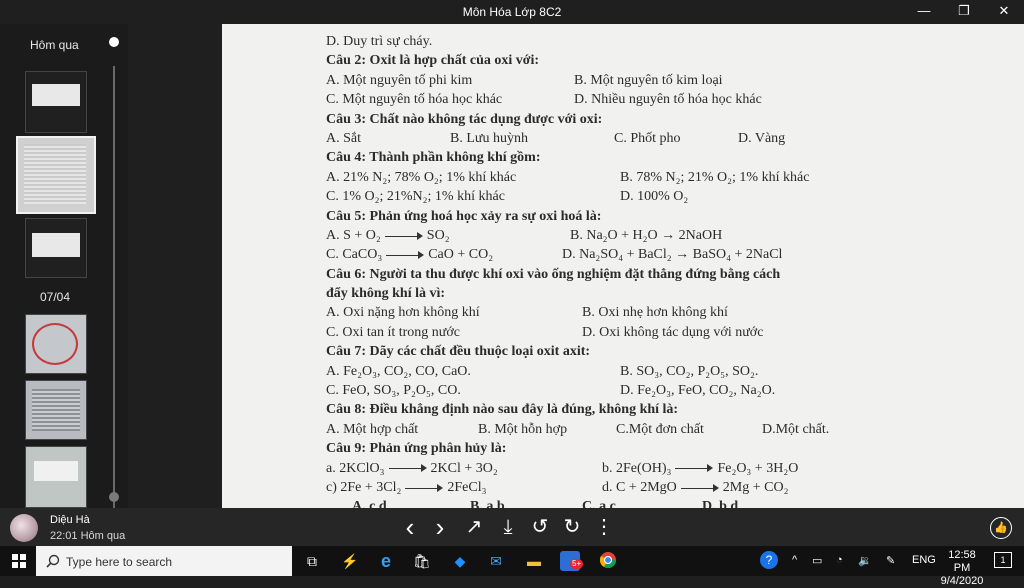  I want to click on clock: 12:58 PM 9/4/2020, so click(962, 568).